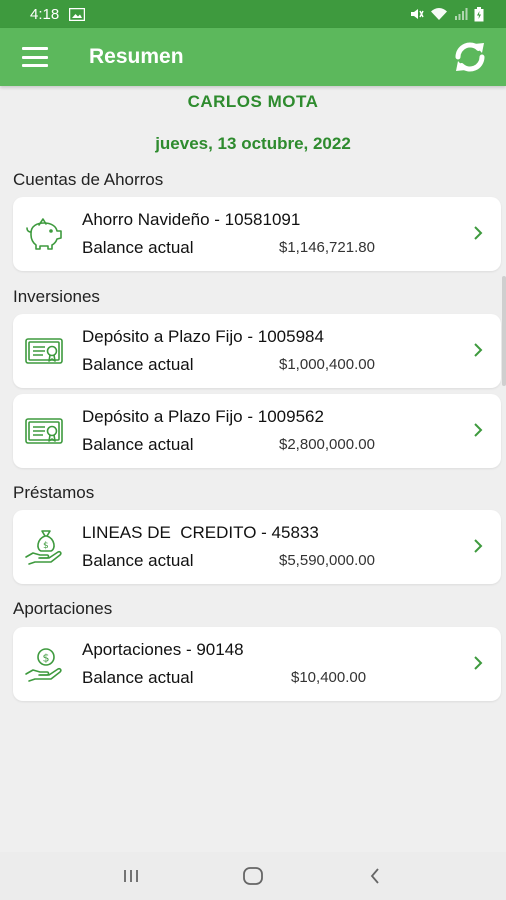 The height and width of the screenshot is (900, 506). Describe the element at coordinates (136, 56) in the screenshot. I see `app-title: Resumen` at that location.